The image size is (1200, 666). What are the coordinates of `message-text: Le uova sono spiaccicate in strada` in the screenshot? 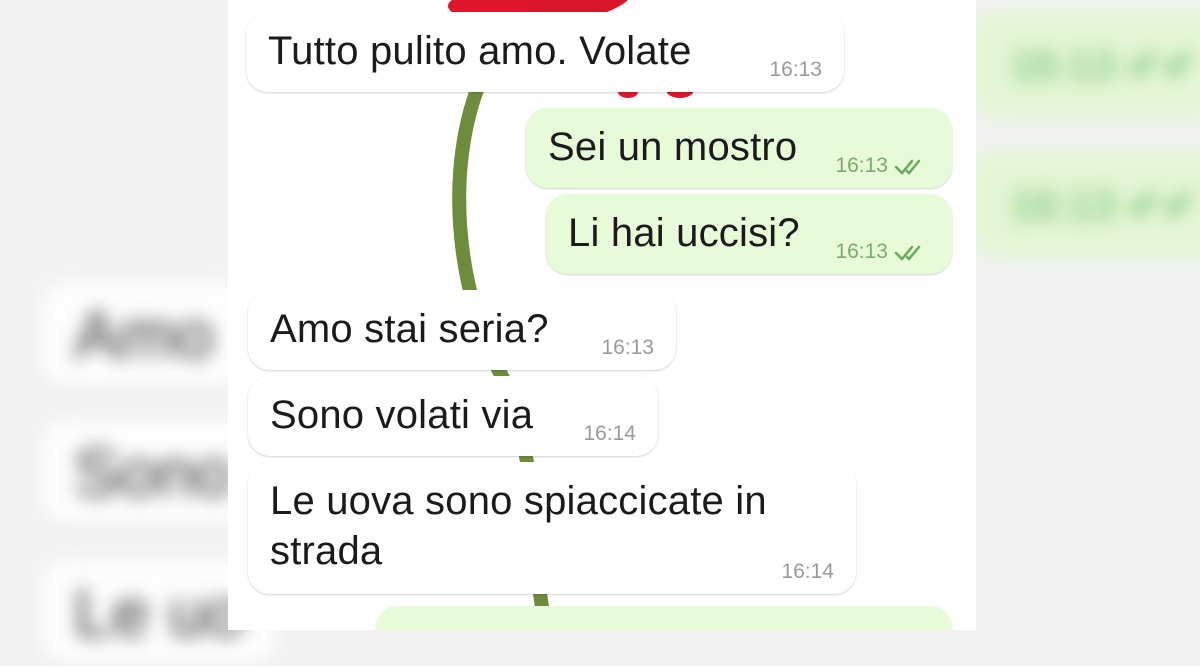 It's located at (518, 526).